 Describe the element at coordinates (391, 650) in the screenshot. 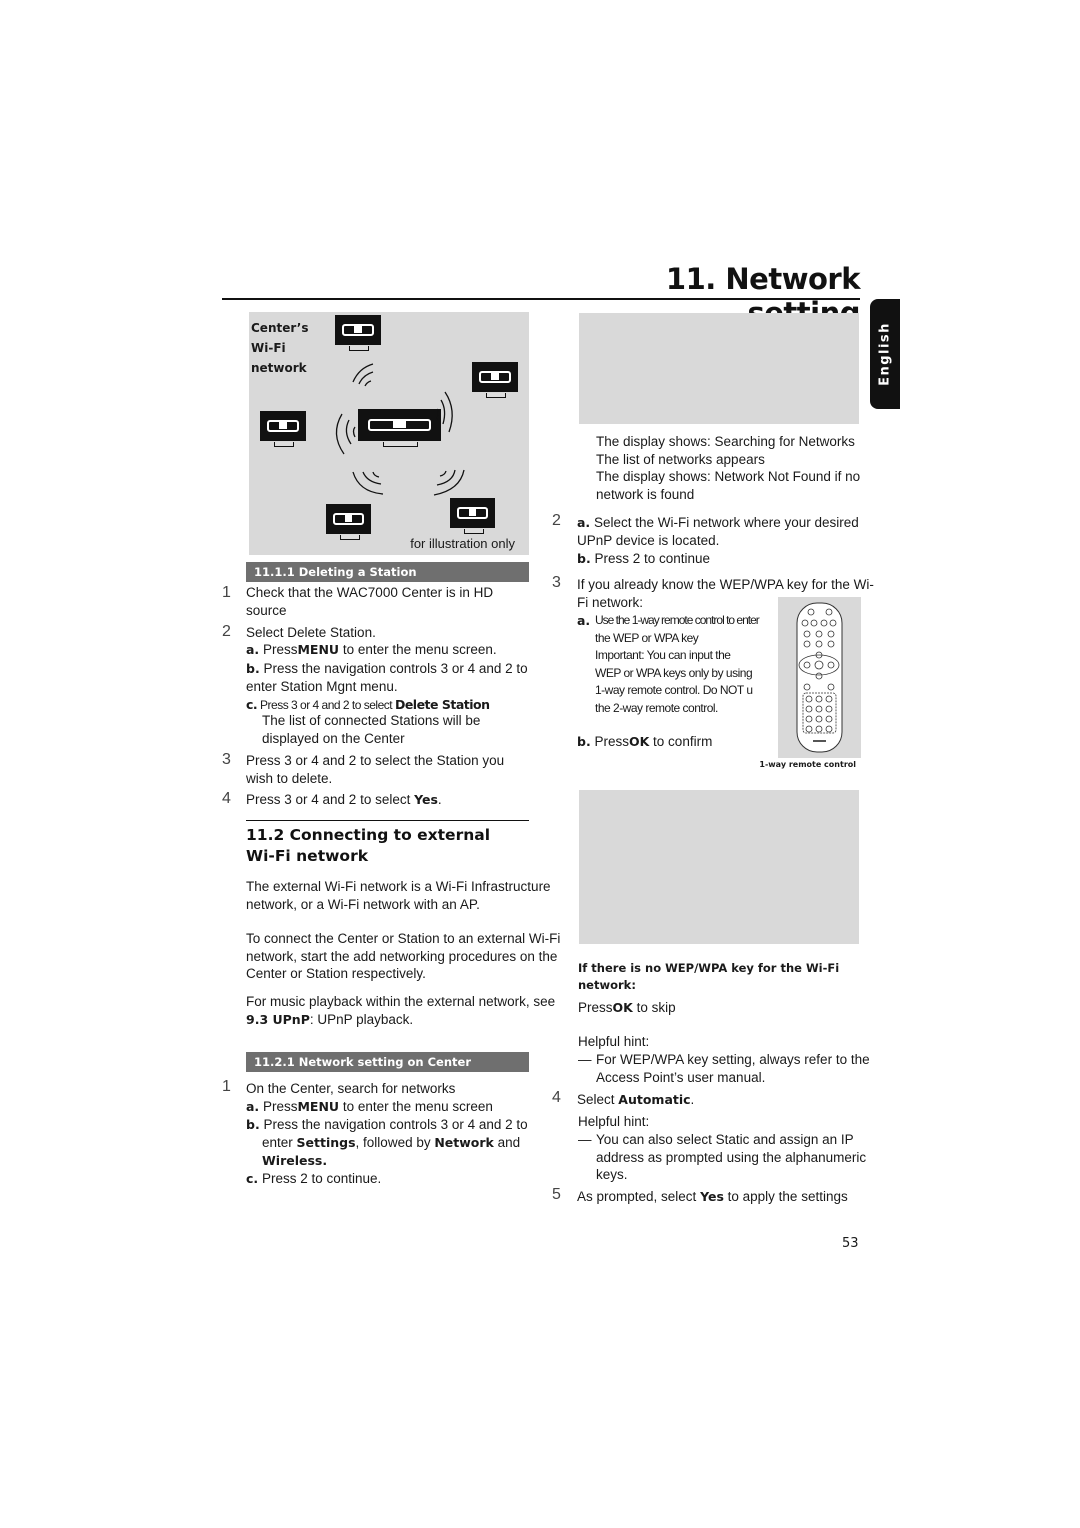

I see `substep: a. PressMENU to enter the menu screen.` at that location.